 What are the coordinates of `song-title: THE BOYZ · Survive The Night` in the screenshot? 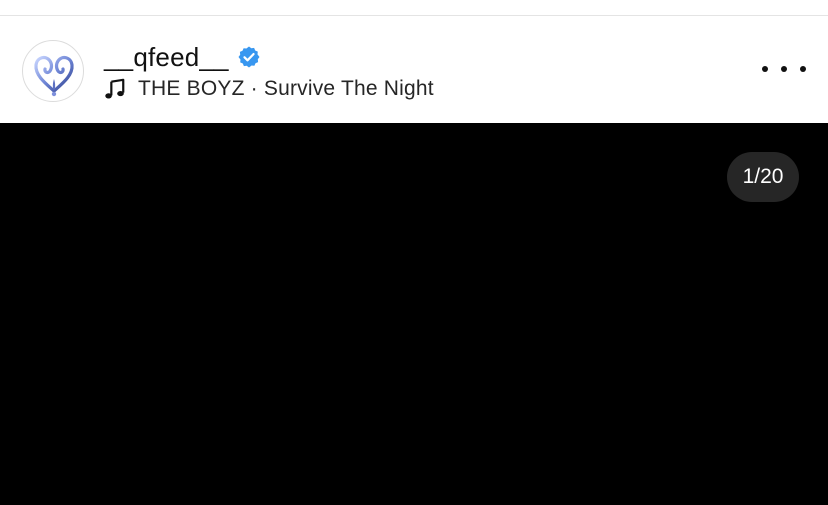 It's located at (286, 88).